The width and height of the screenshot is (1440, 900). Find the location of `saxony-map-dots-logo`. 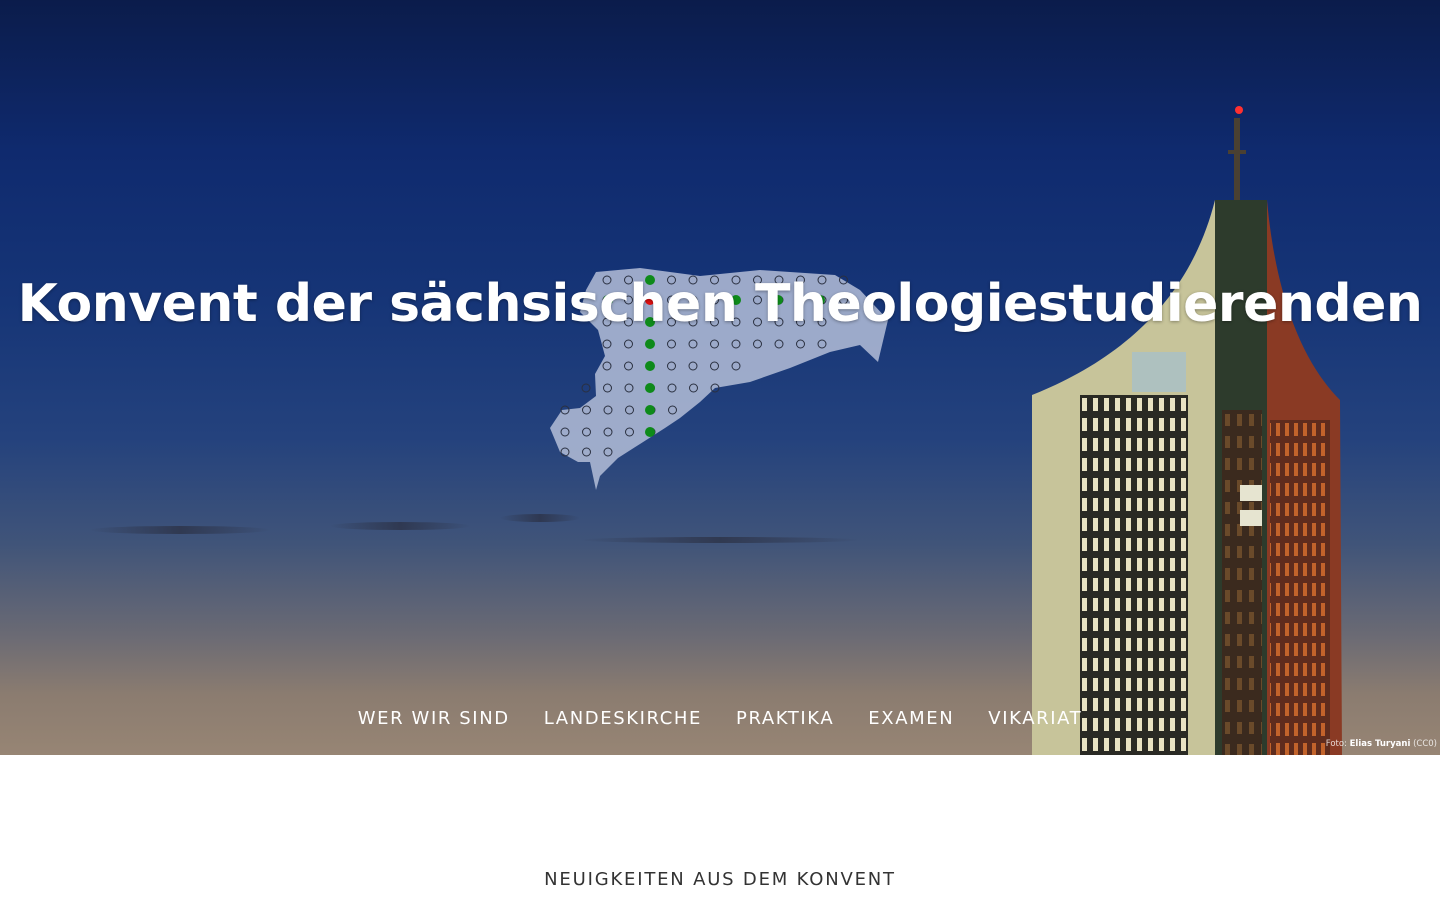

saxony-map-dots-logo is located at coordinates (719, 379).